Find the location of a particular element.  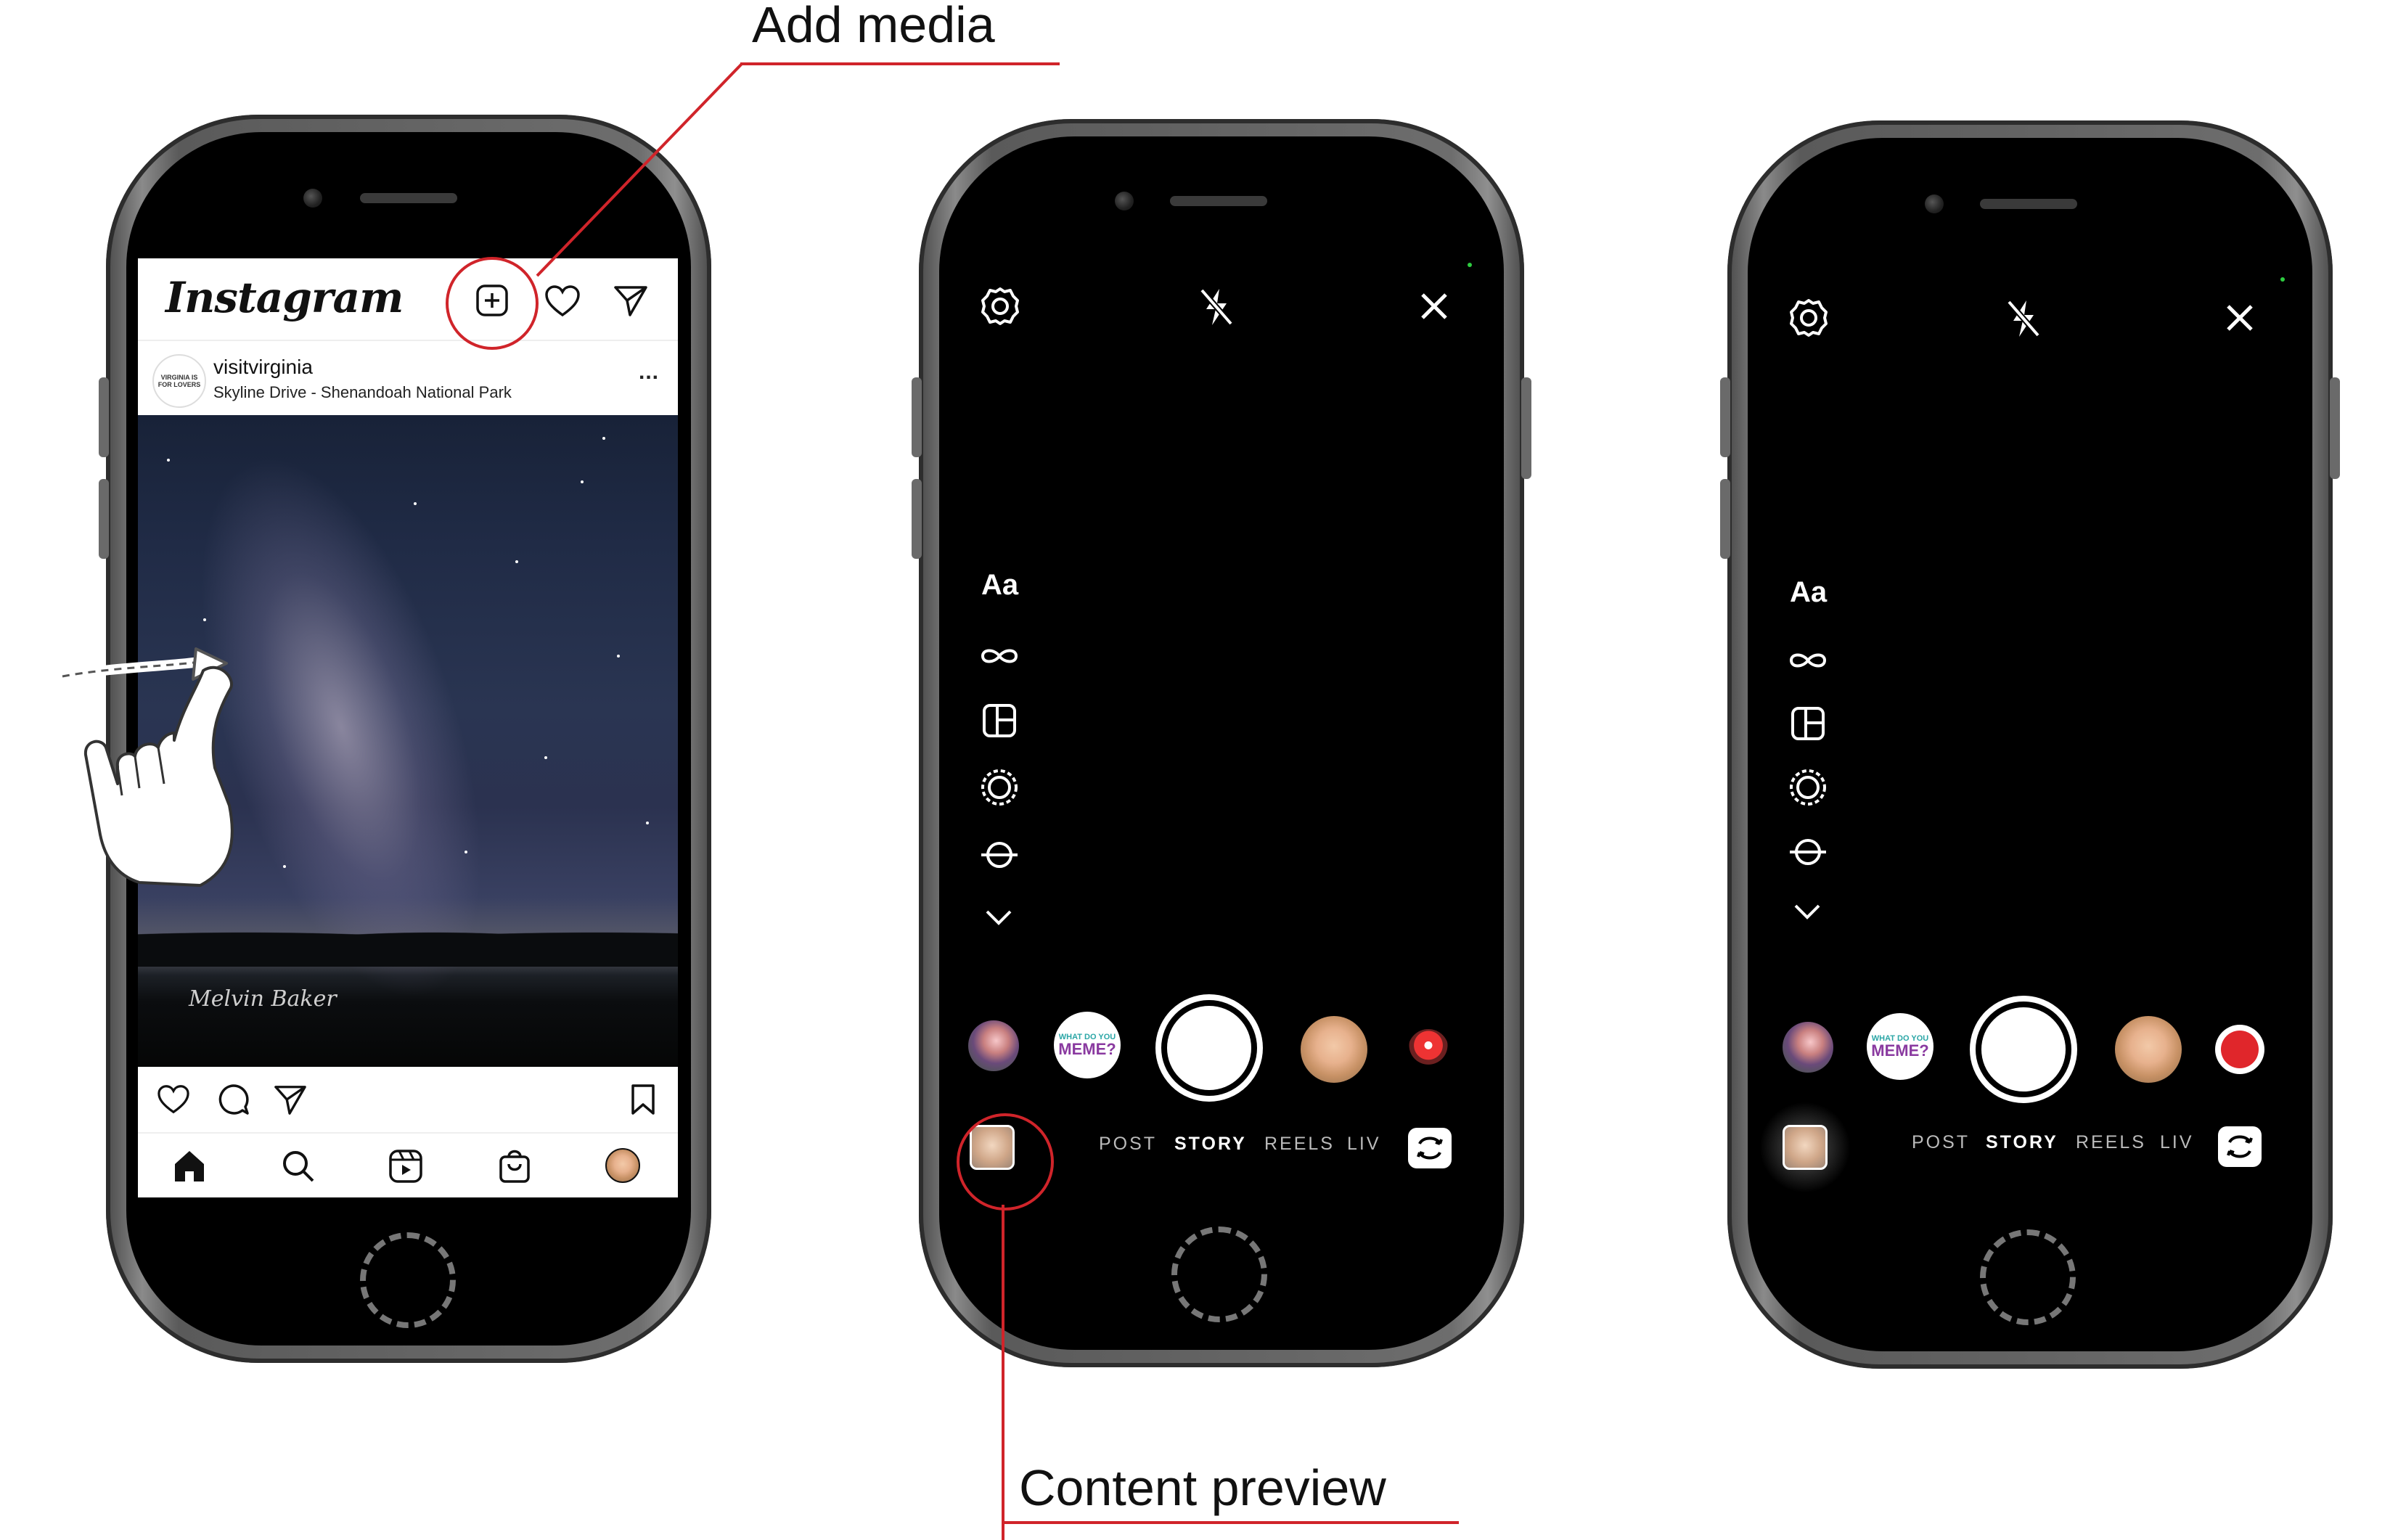

bookmark-icon is located at coordinates (643, 1099).